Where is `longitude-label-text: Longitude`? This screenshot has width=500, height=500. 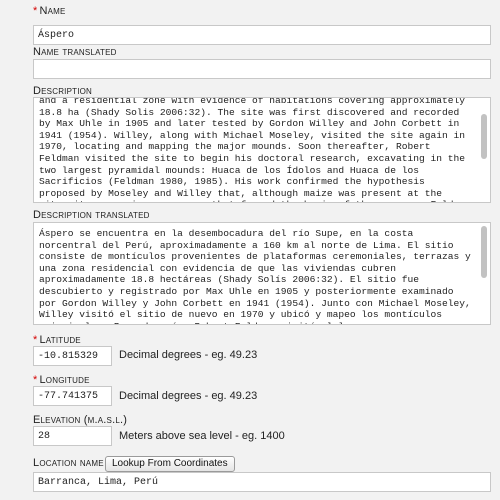 longitude-label-text: Longitude is located at coordinates (64, 380).